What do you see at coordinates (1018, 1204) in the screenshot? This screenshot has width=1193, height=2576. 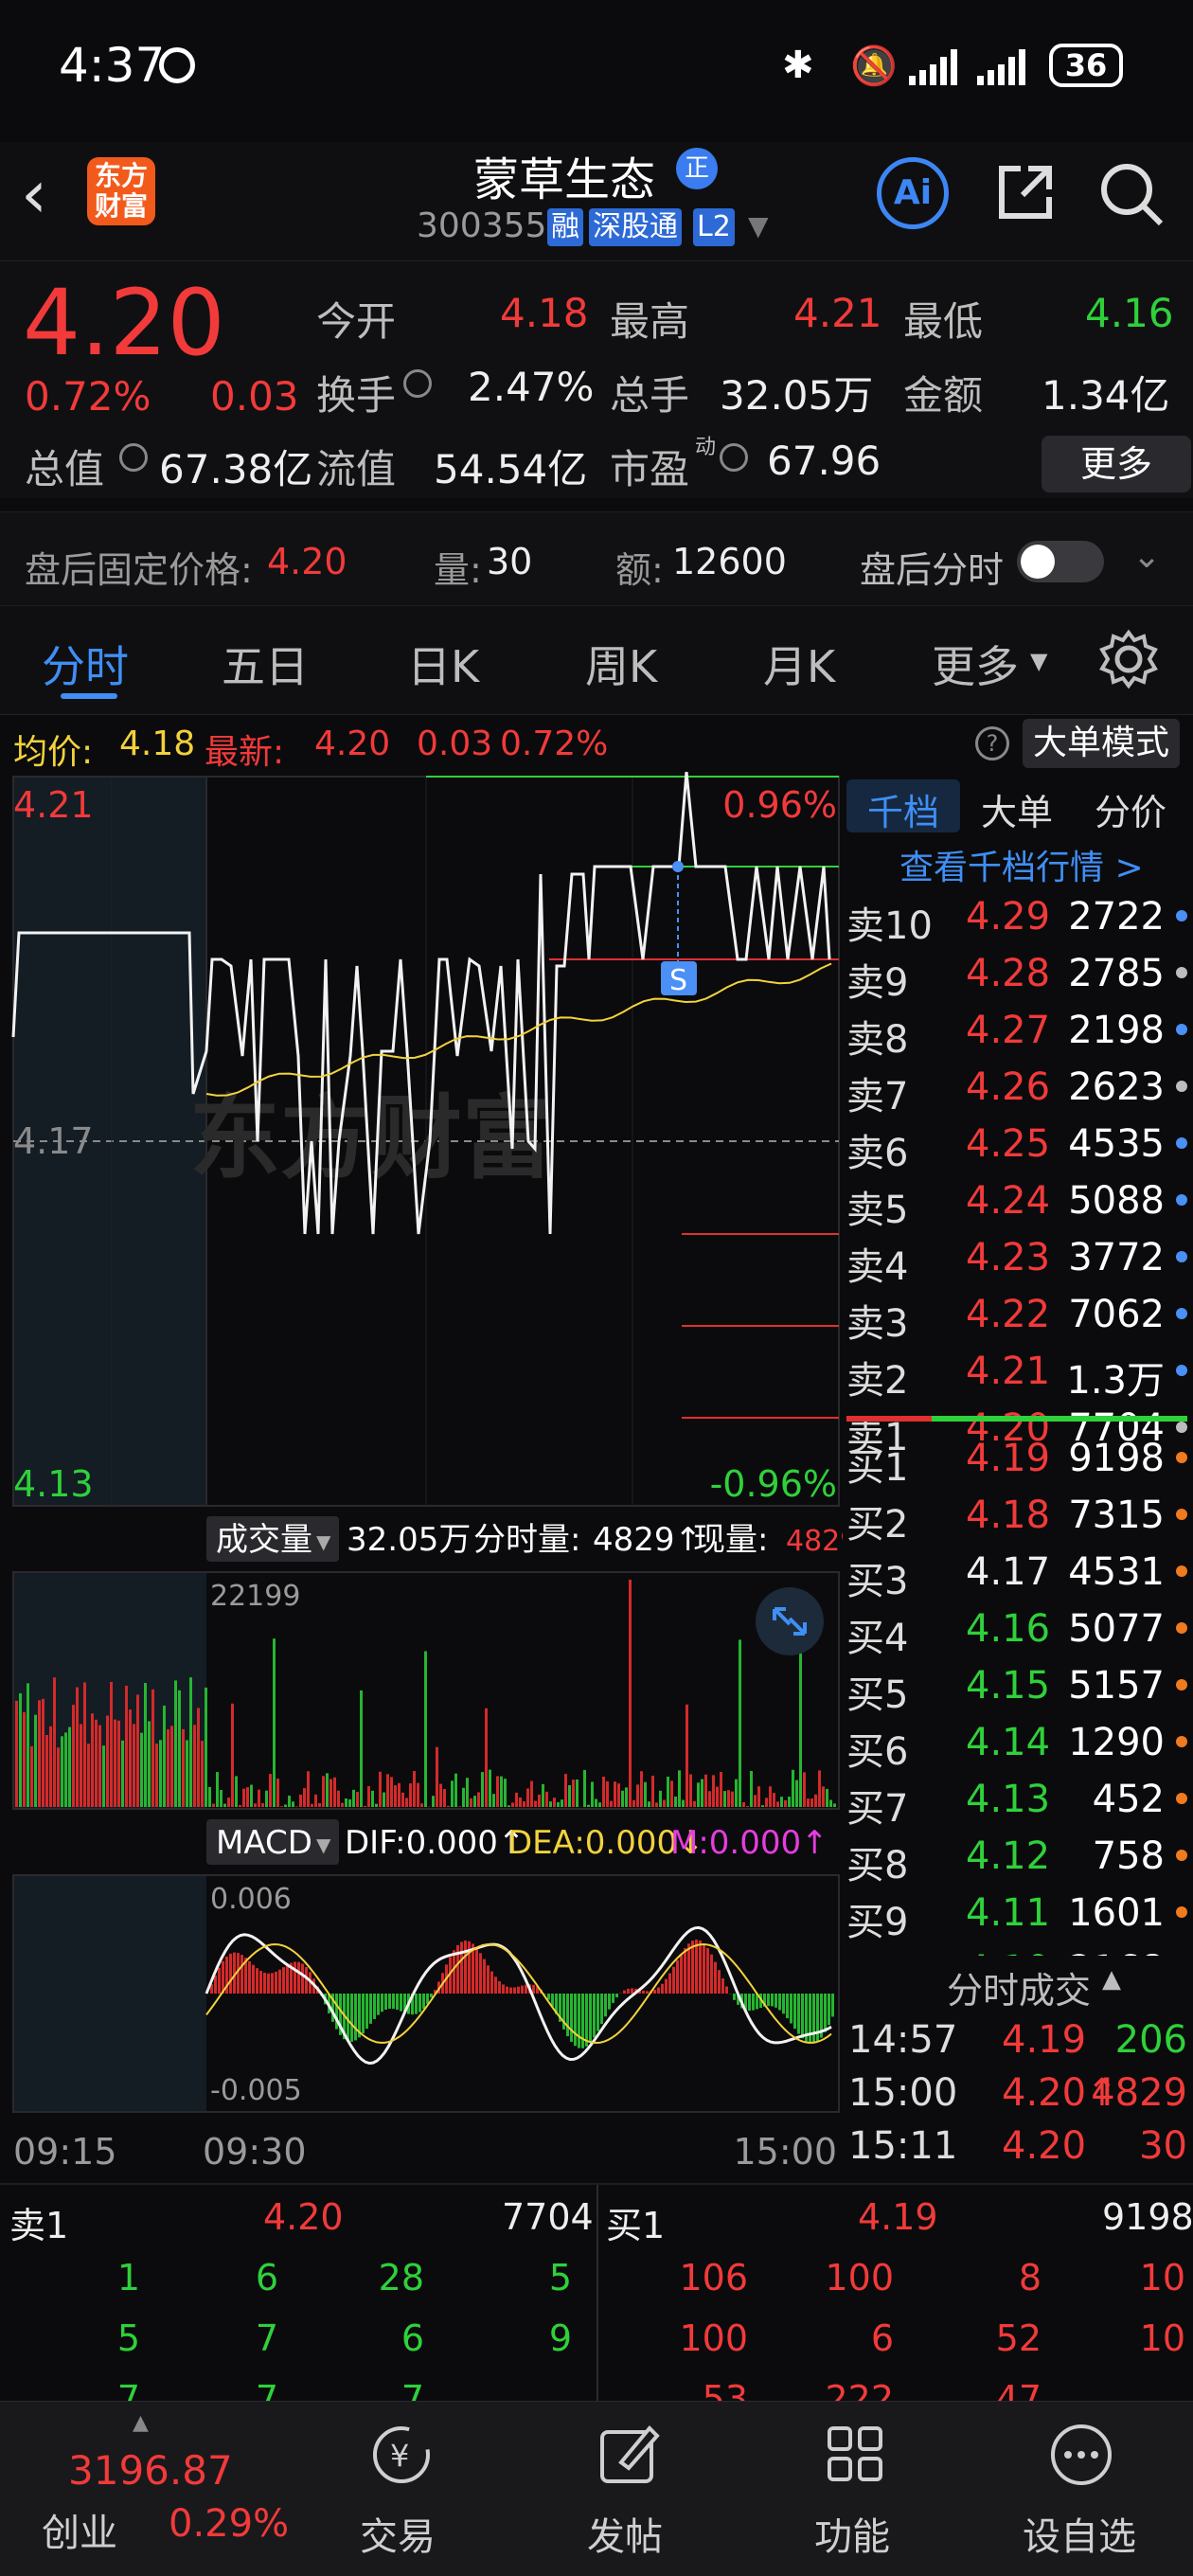 I see `ask-row: 卖5 4.24 5088` at bounding box center [1018, 1204].